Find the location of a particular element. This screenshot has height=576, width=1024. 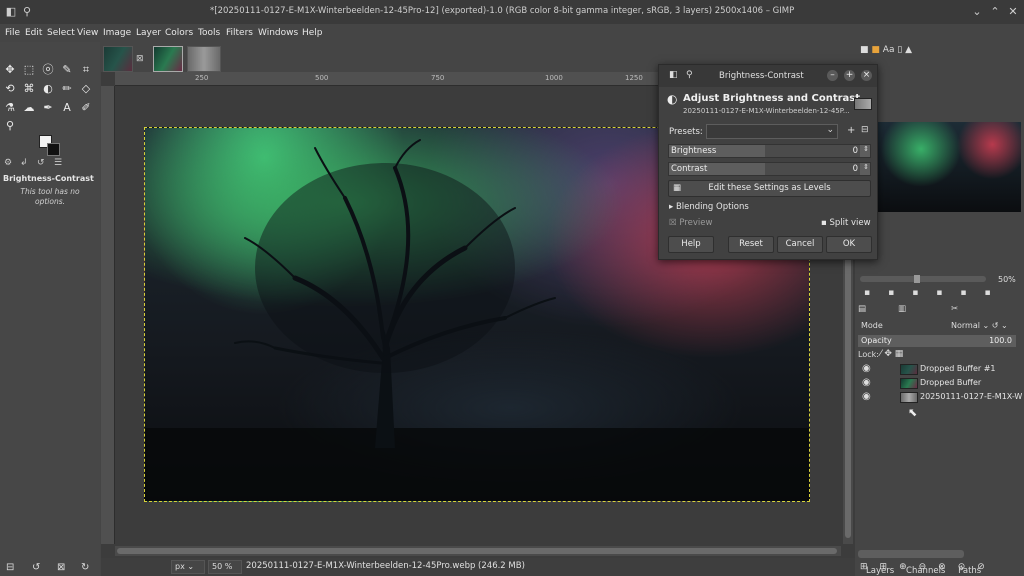

dialog-pin-icon: ⚲ is located at coordinates (689, 75).